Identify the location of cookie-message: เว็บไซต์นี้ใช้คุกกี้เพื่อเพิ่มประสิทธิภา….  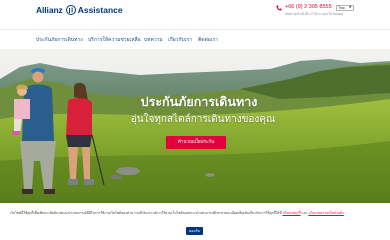
(196, 213).